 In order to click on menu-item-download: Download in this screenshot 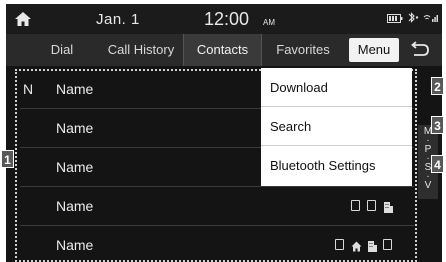, I will do `click(336, 87)`.